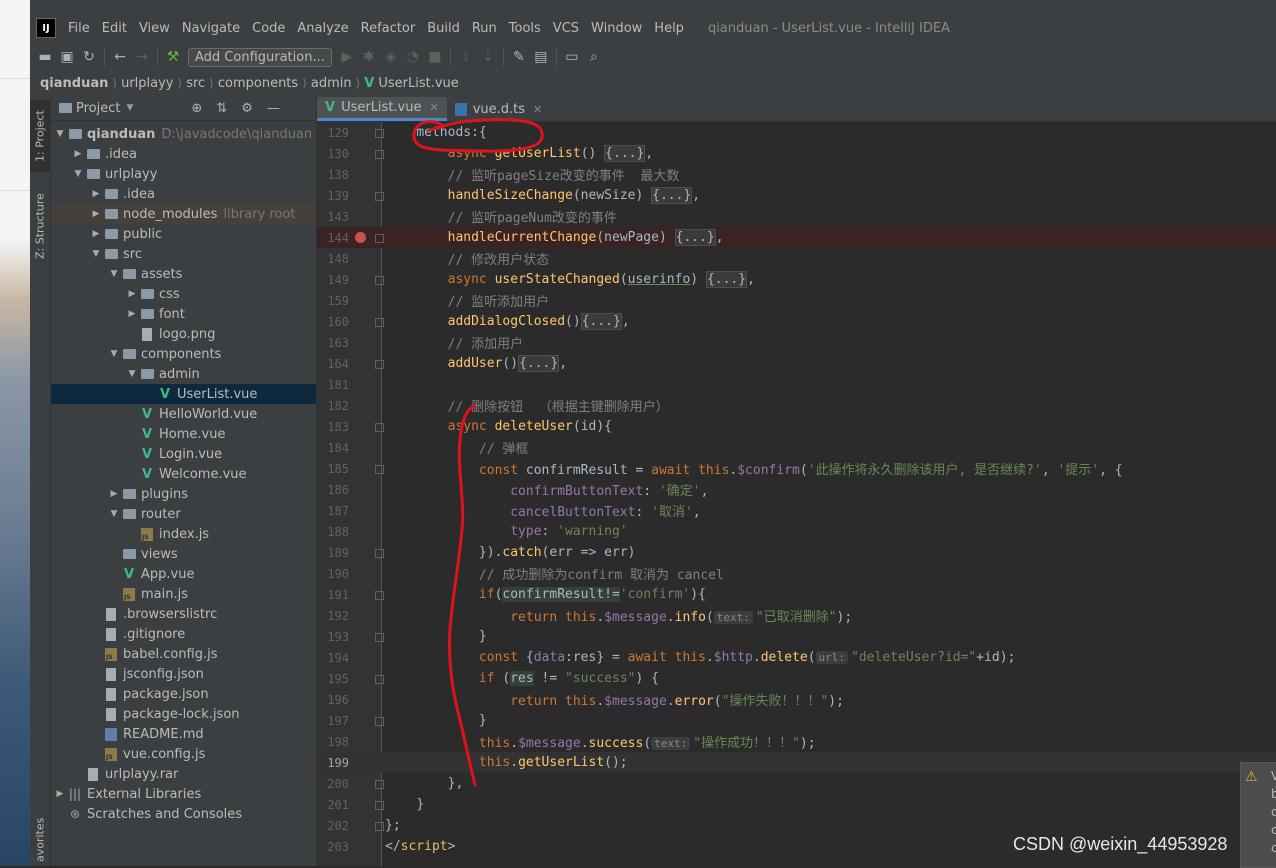 Image resolution: width=1276 pixels, height=868 pixels. Describe the element at coordinates (183, 794) in the screenshot. I see `tree-item: ▶ ||| External Libraries` at that location.